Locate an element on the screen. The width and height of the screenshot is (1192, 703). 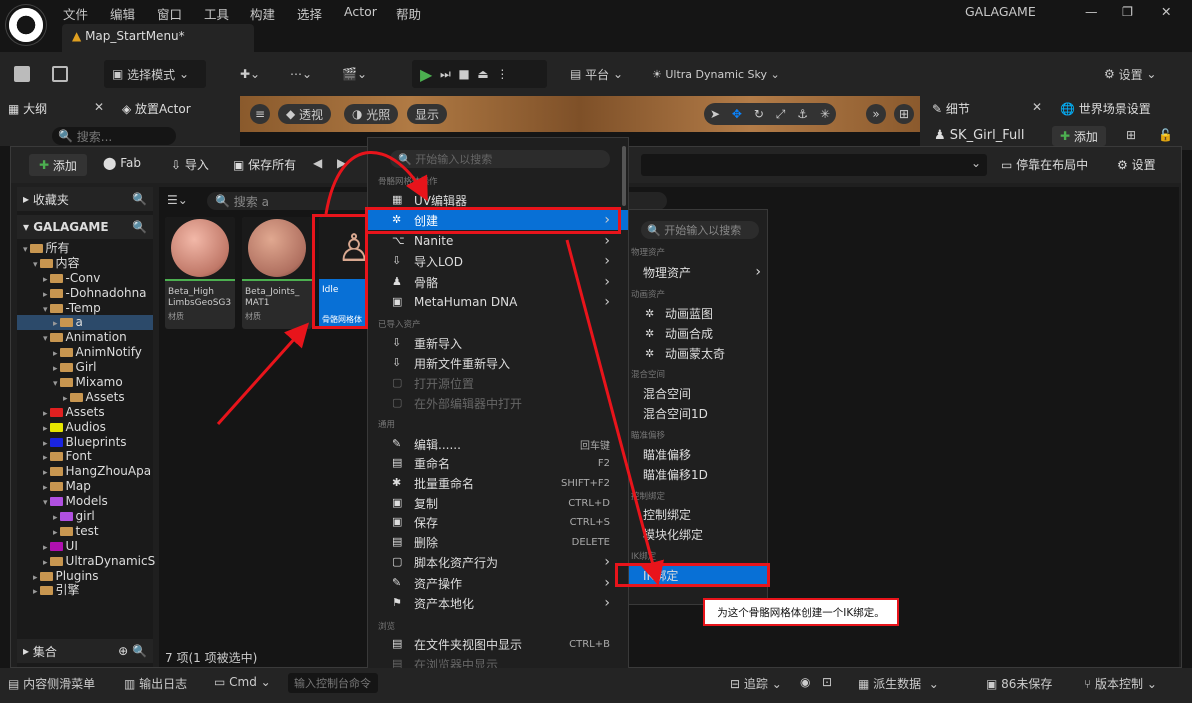
context-menu-item: ♟ 骨骼 › is located at coordinates (498, 282).